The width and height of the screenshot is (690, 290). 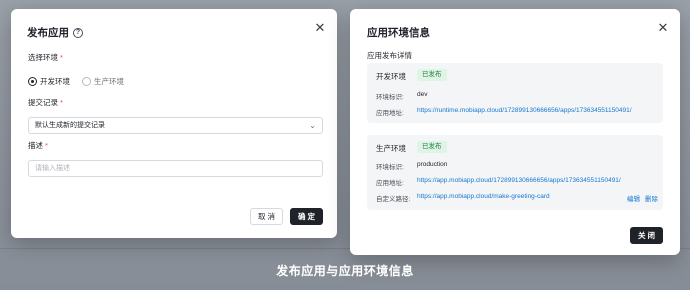 I want to click on section-title: 应用发布详情, so click(x=389, y=55).